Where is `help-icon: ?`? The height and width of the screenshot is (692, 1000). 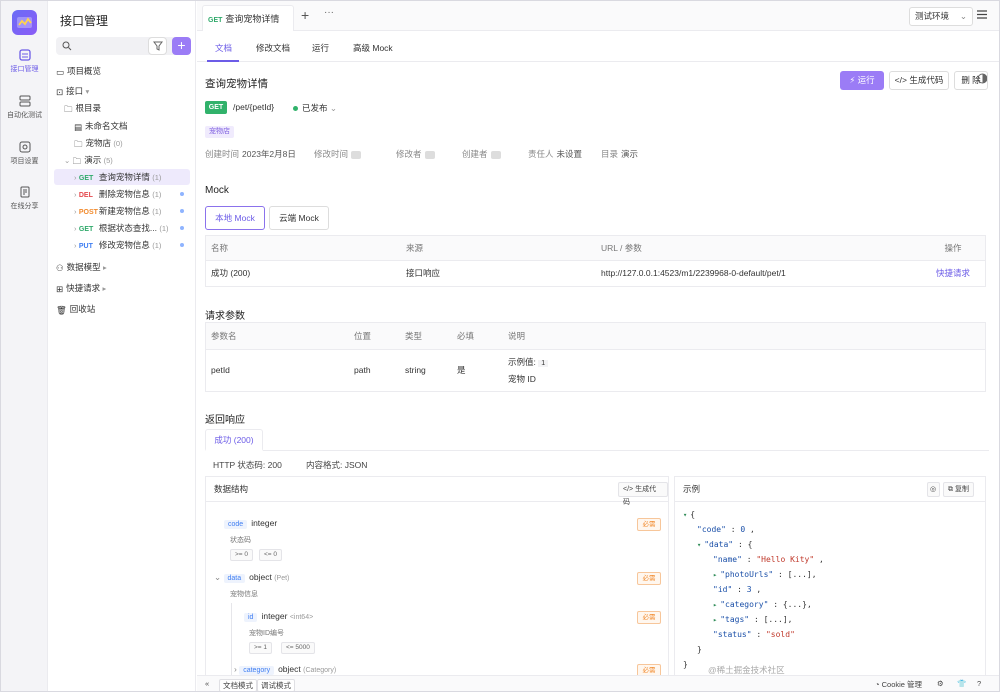 help-icon: ? is located at coordinates (979, 683).